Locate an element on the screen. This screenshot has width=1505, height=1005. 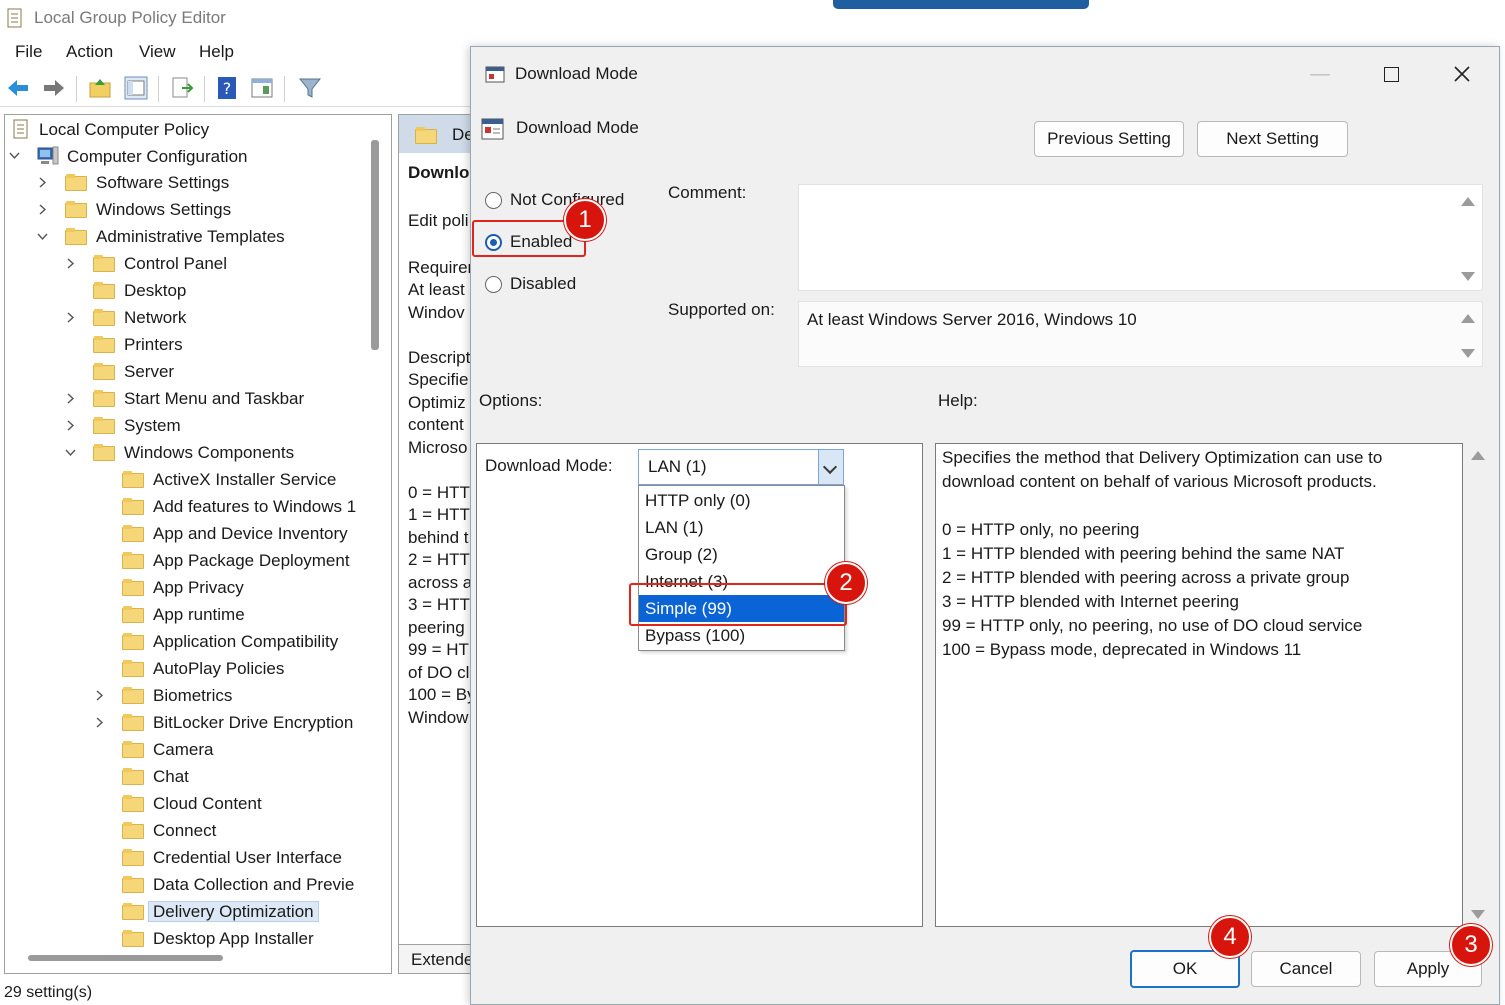
tree-item: Software Settings is located at coordinates (134, 186).